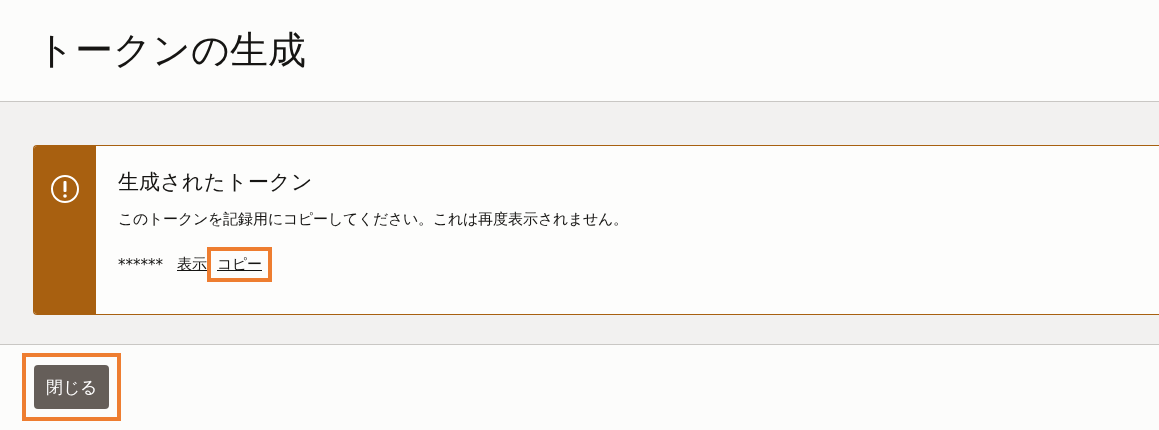 This screenshot has height=430, width=1159. I want to click on close-button: 閉じる, so click(71, 387).